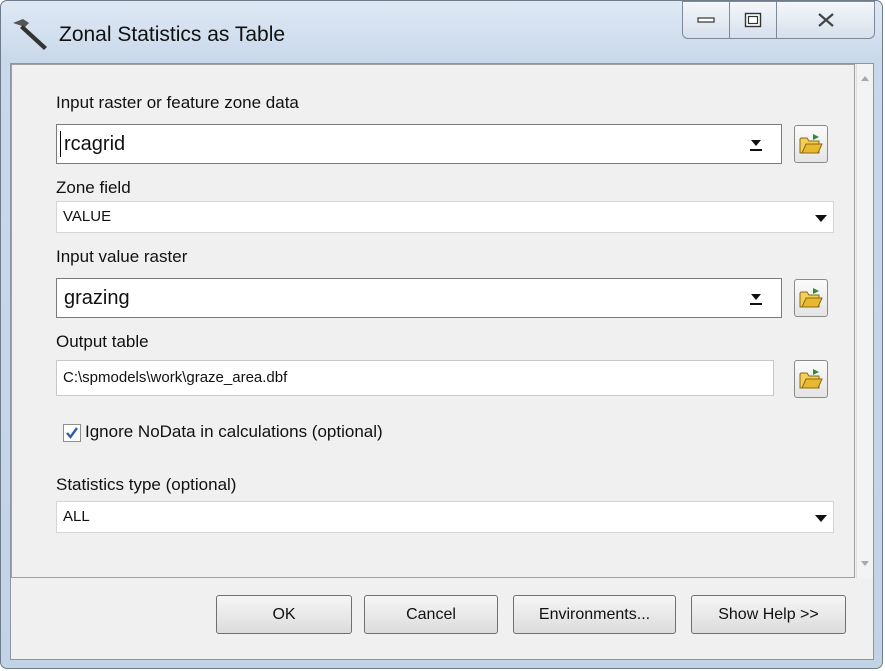 Image resolution: width=885 pixels, height=671 pixels. What do you see at coordinates (76, 516) in the screenshot?
I see `statistics-type-value: ALL` at bounding box center [76, 516].